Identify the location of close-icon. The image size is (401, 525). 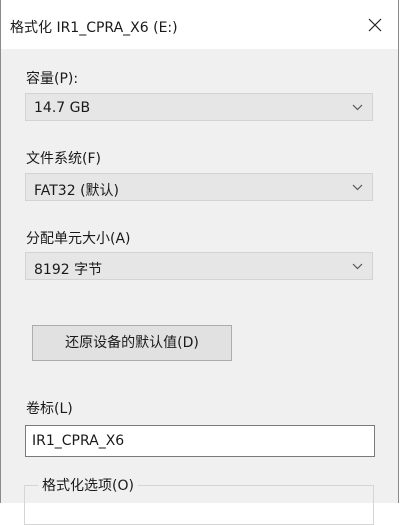
(375, 25).